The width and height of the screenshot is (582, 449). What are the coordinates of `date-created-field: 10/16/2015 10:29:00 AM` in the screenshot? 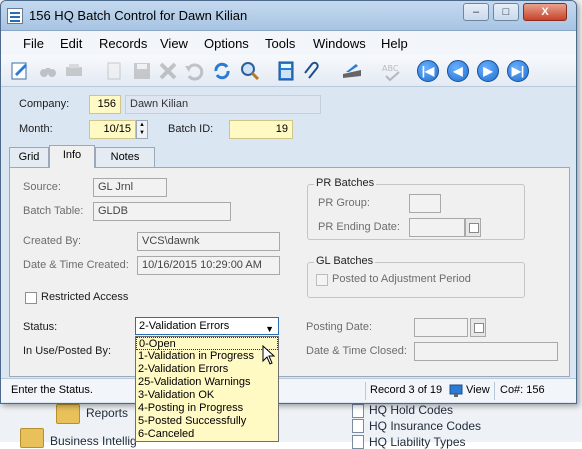 It's located at (208, 265).